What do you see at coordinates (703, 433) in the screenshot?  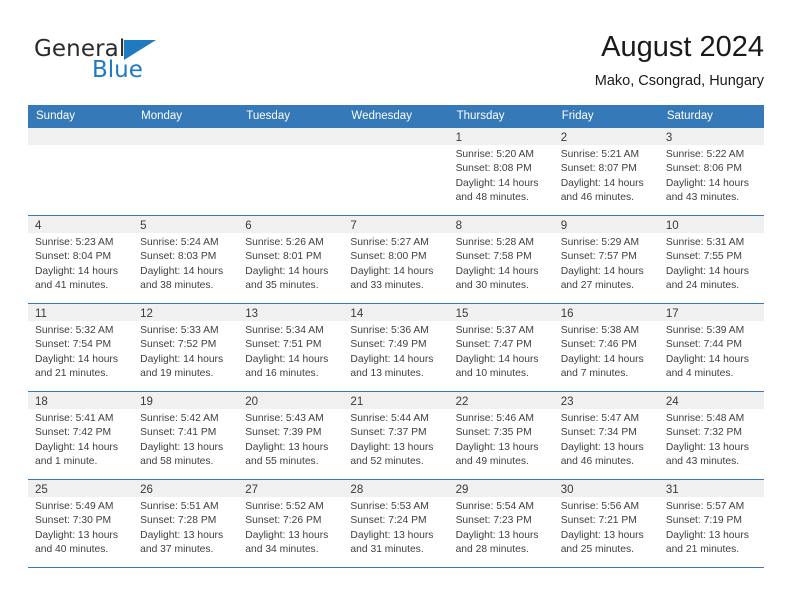 I see `sunset-text: Sunset: 7:32 PM` at bounding box center [703, 433].